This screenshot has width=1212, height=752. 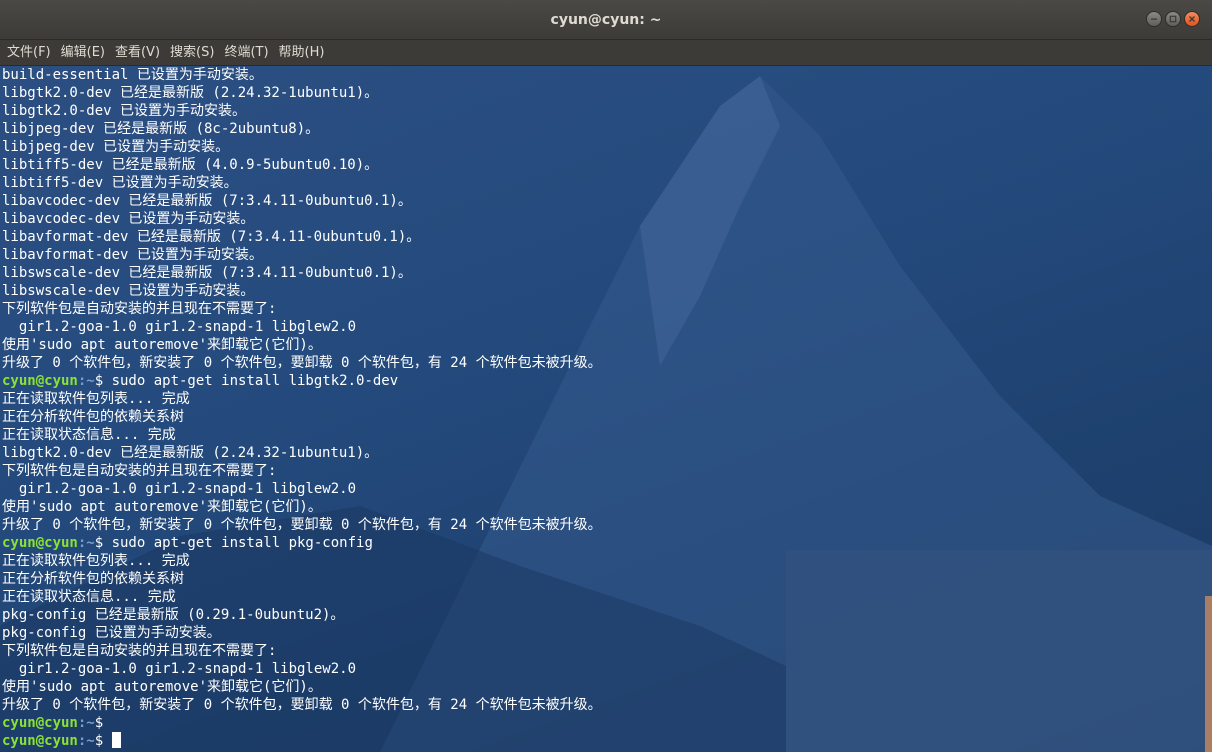 What do you see at coordinates (304, 53) in the screenshot?
I see `menu-help: 帮助(H)` at bounding box center [304, 53].